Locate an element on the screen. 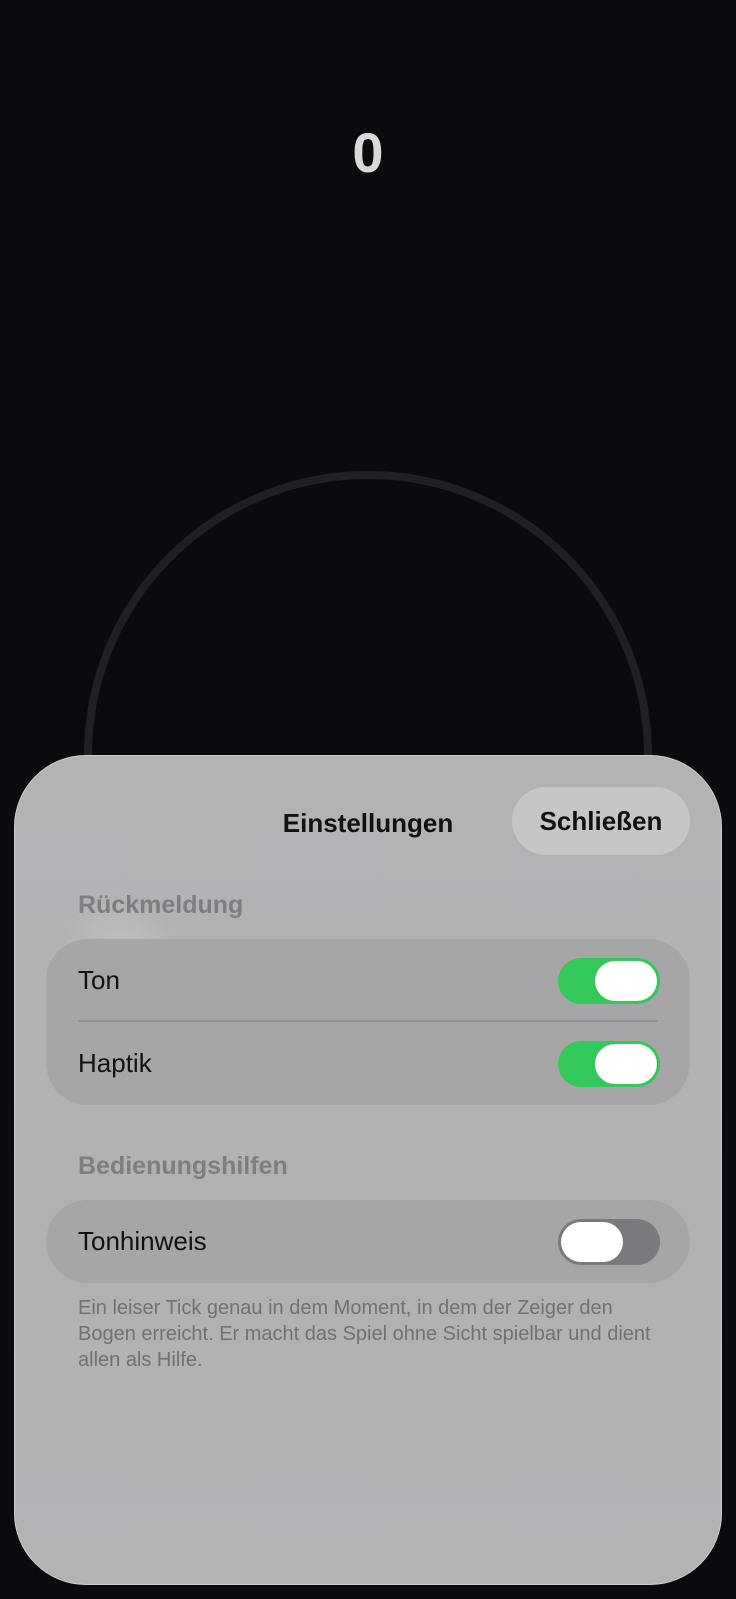  arc-track is located at coordinates (368, 615).